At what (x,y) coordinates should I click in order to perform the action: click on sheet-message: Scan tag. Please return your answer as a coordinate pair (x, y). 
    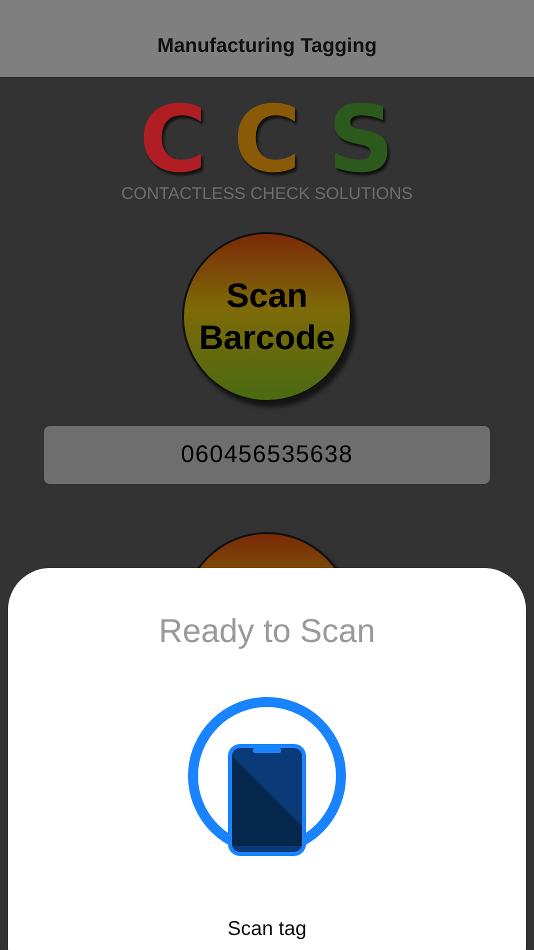
    Looking at the image, I should click on (267, 929).